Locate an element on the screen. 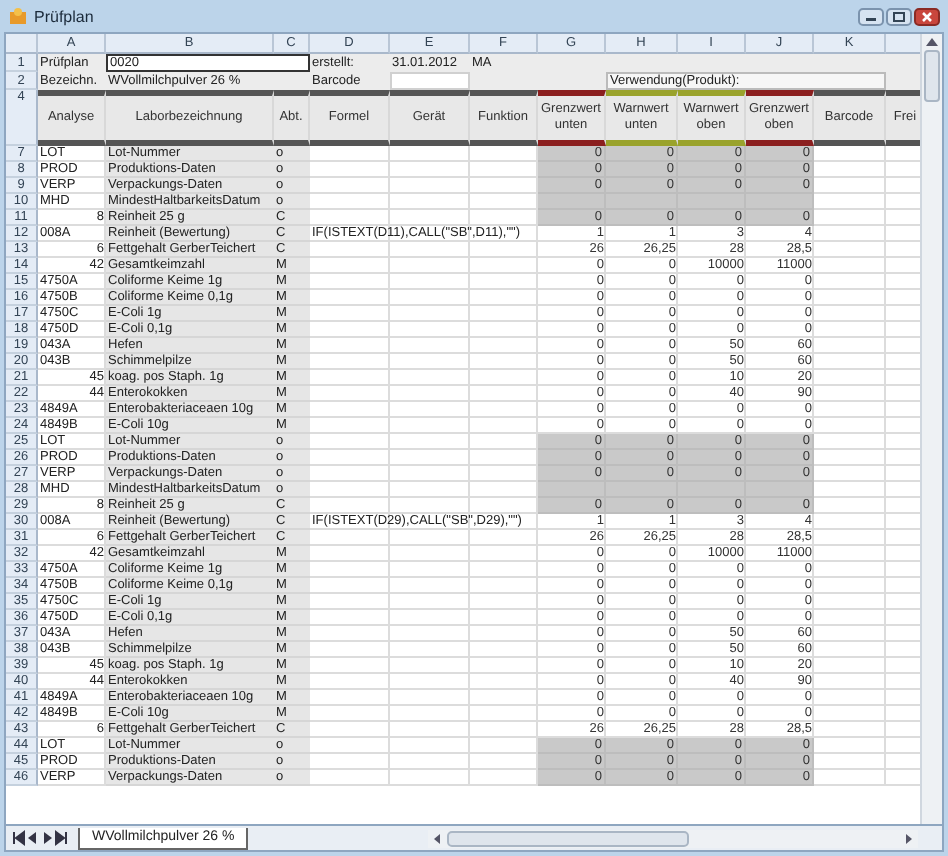 The width and height of the screenshot is (948, 856). scroll-up-icon is located at coordinates (932, 41).